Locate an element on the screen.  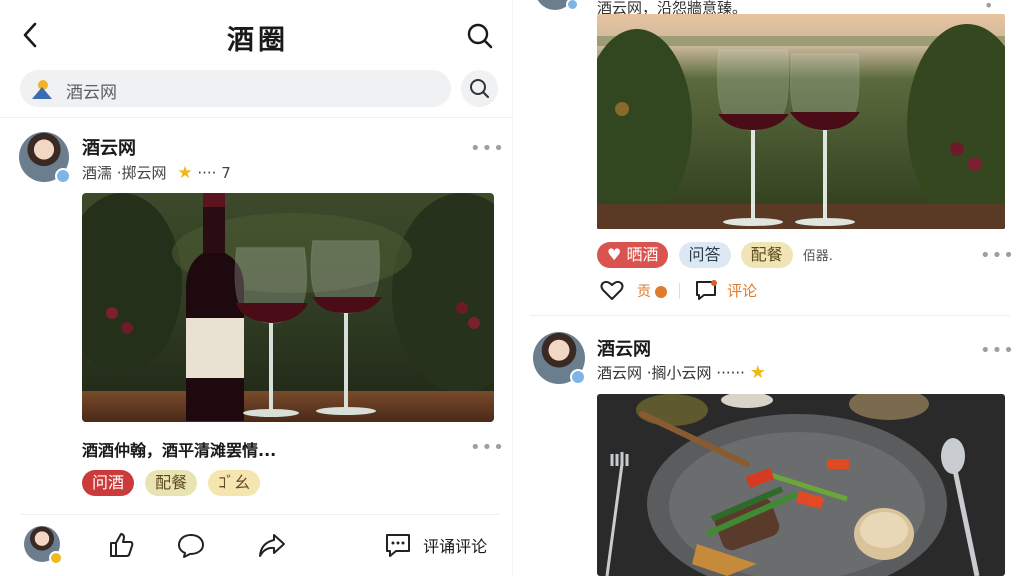
heart-outline-icon is located at coordinates (612, 290).